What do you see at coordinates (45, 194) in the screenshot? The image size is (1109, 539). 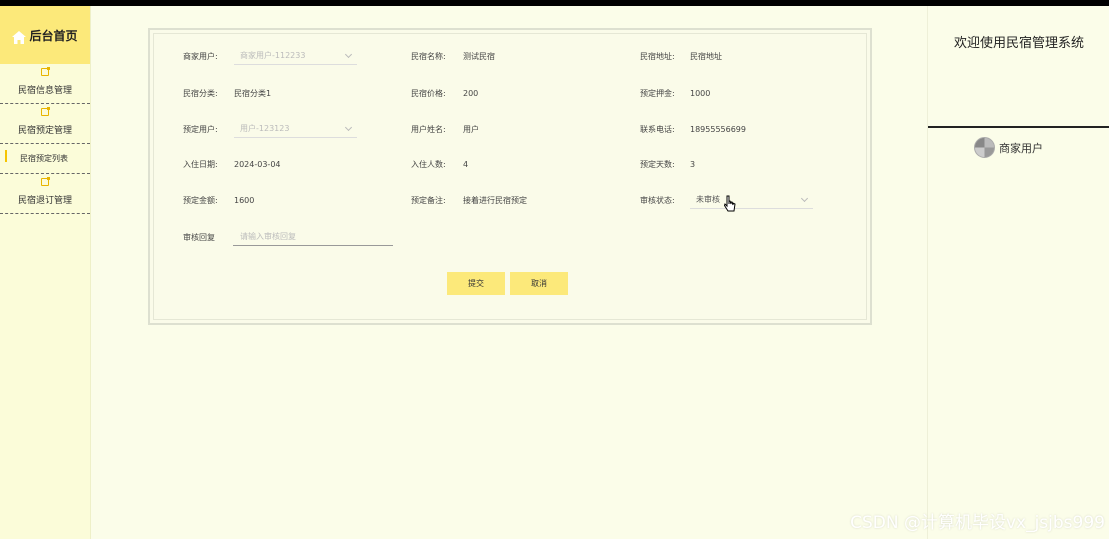 I see `sidebar-item-cancel-manage: 民宿退订管理` at bounding box center [45, 194].